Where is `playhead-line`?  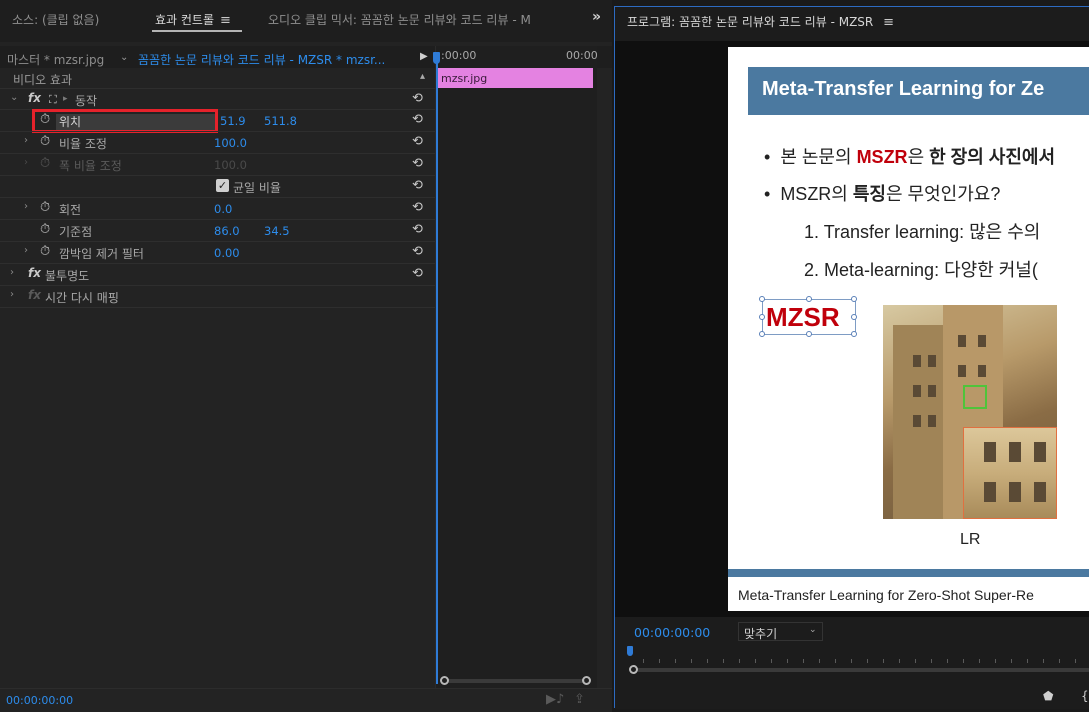 playhead-line is located at coordinates (437, 369).